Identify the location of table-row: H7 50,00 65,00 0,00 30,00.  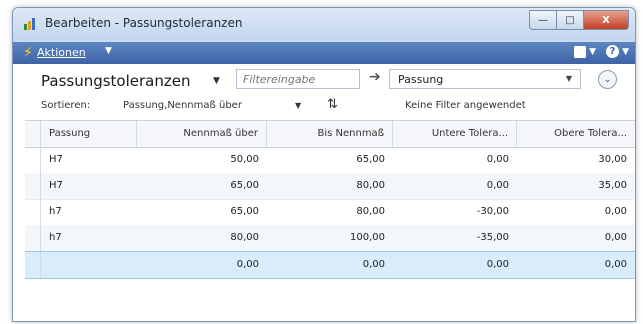
(330, 160).